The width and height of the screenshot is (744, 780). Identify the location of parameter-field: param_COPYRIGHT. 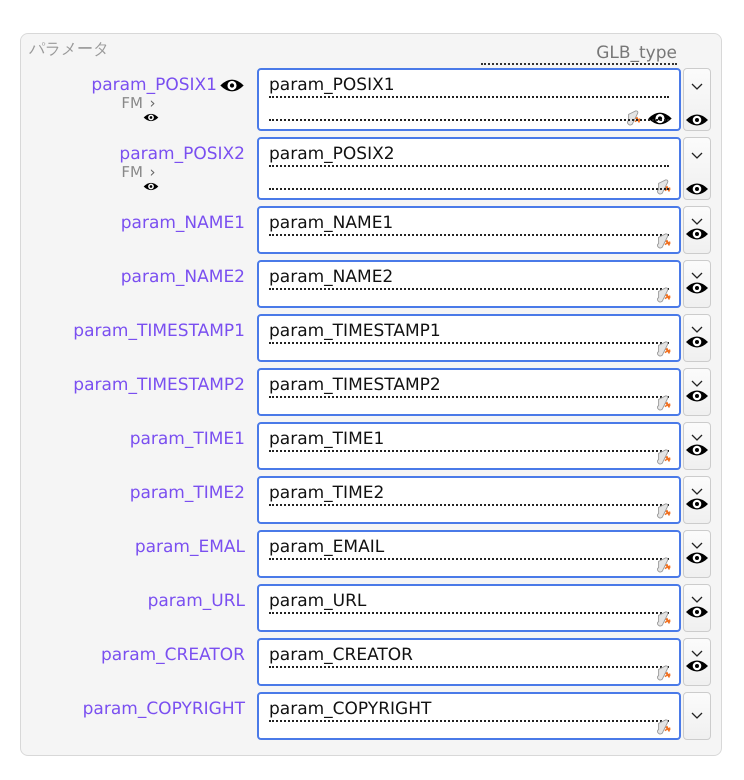
(469, 716).